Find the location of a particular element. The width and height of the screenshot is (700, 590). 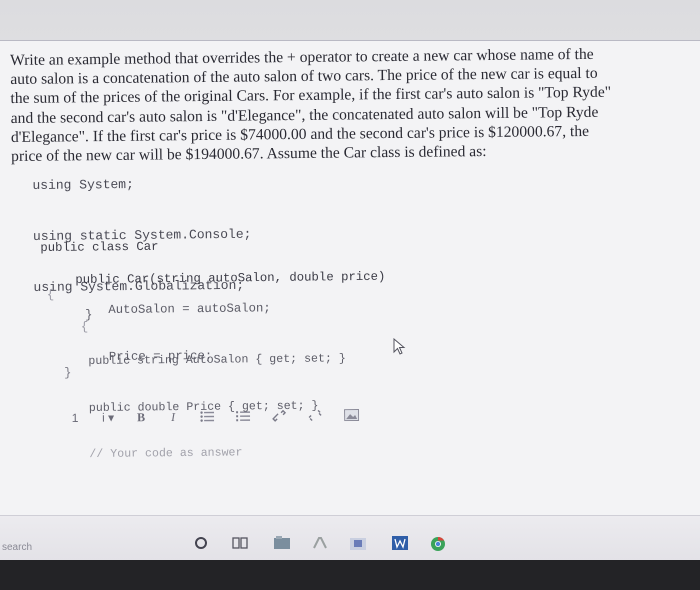

bullet-list-button is located at coordinates (207, 416).